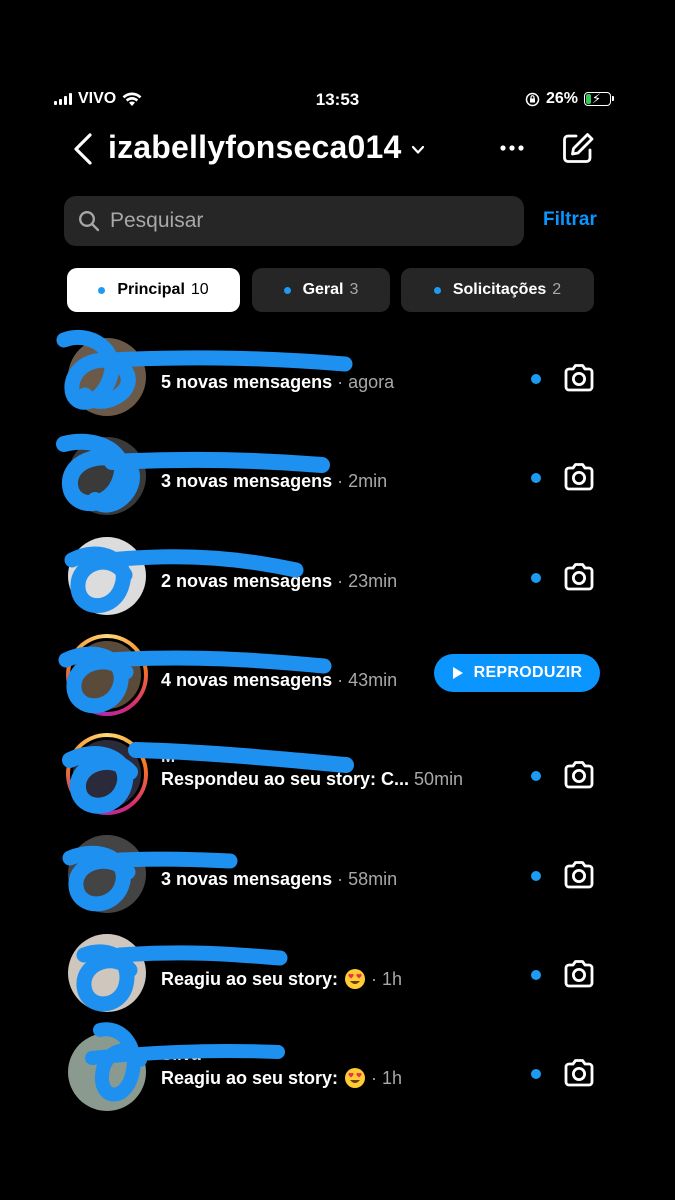  What do you see at coordinates (578, 148) in the screenshot?
I see `new-message-icon` at bounding box center [578, 148].